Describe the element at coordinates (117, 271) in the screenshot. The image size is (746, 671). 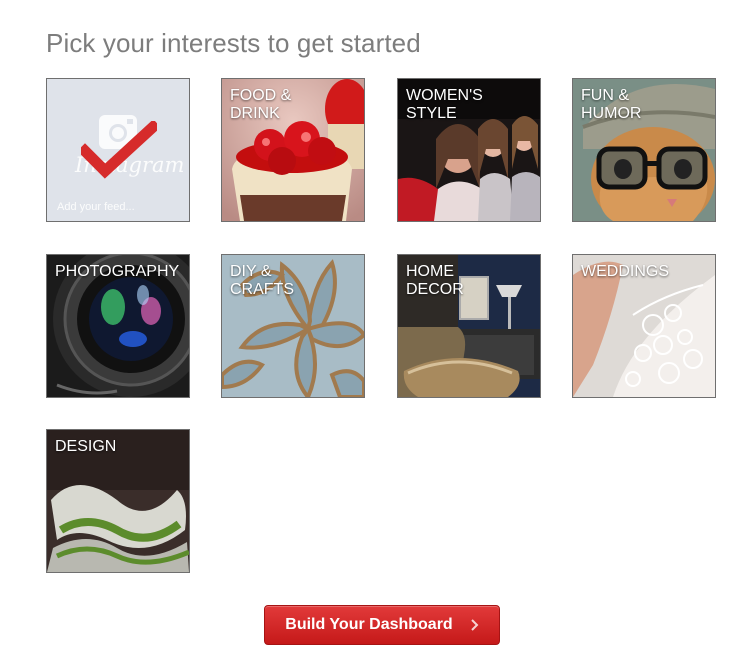
I see `tile-label: PHOTOGRAPHY` at that location.